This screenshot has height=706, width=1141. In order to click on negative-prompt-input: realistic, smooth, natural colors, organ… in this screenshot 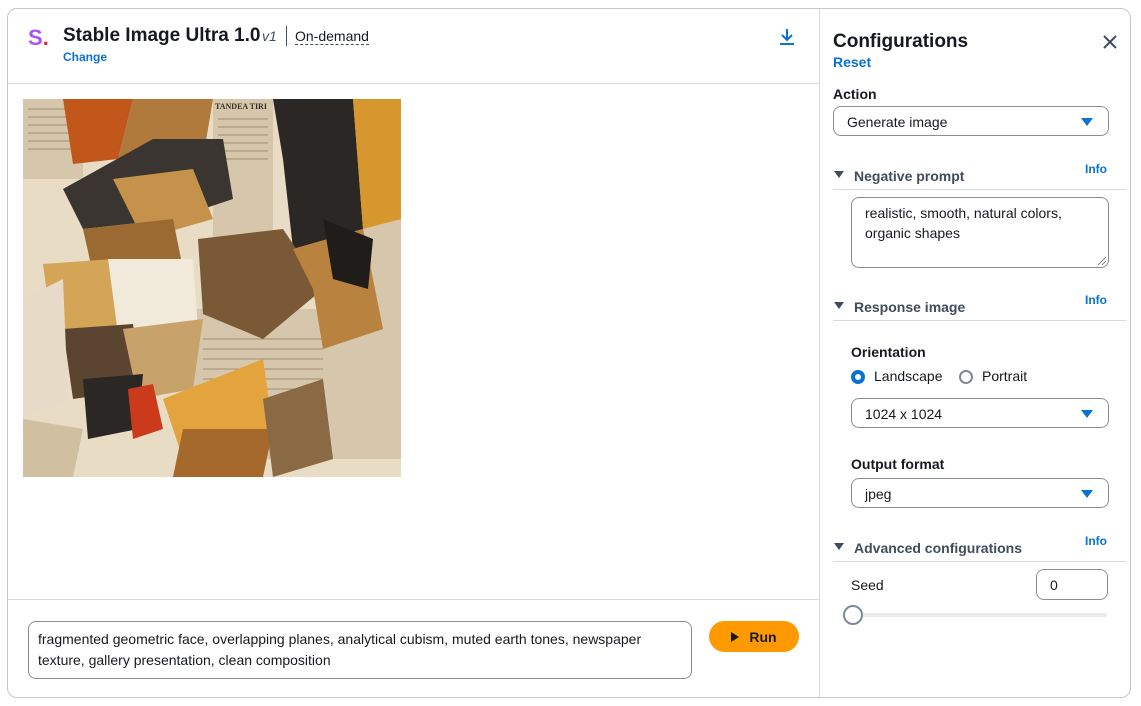, I will do `click(980, 232)`.